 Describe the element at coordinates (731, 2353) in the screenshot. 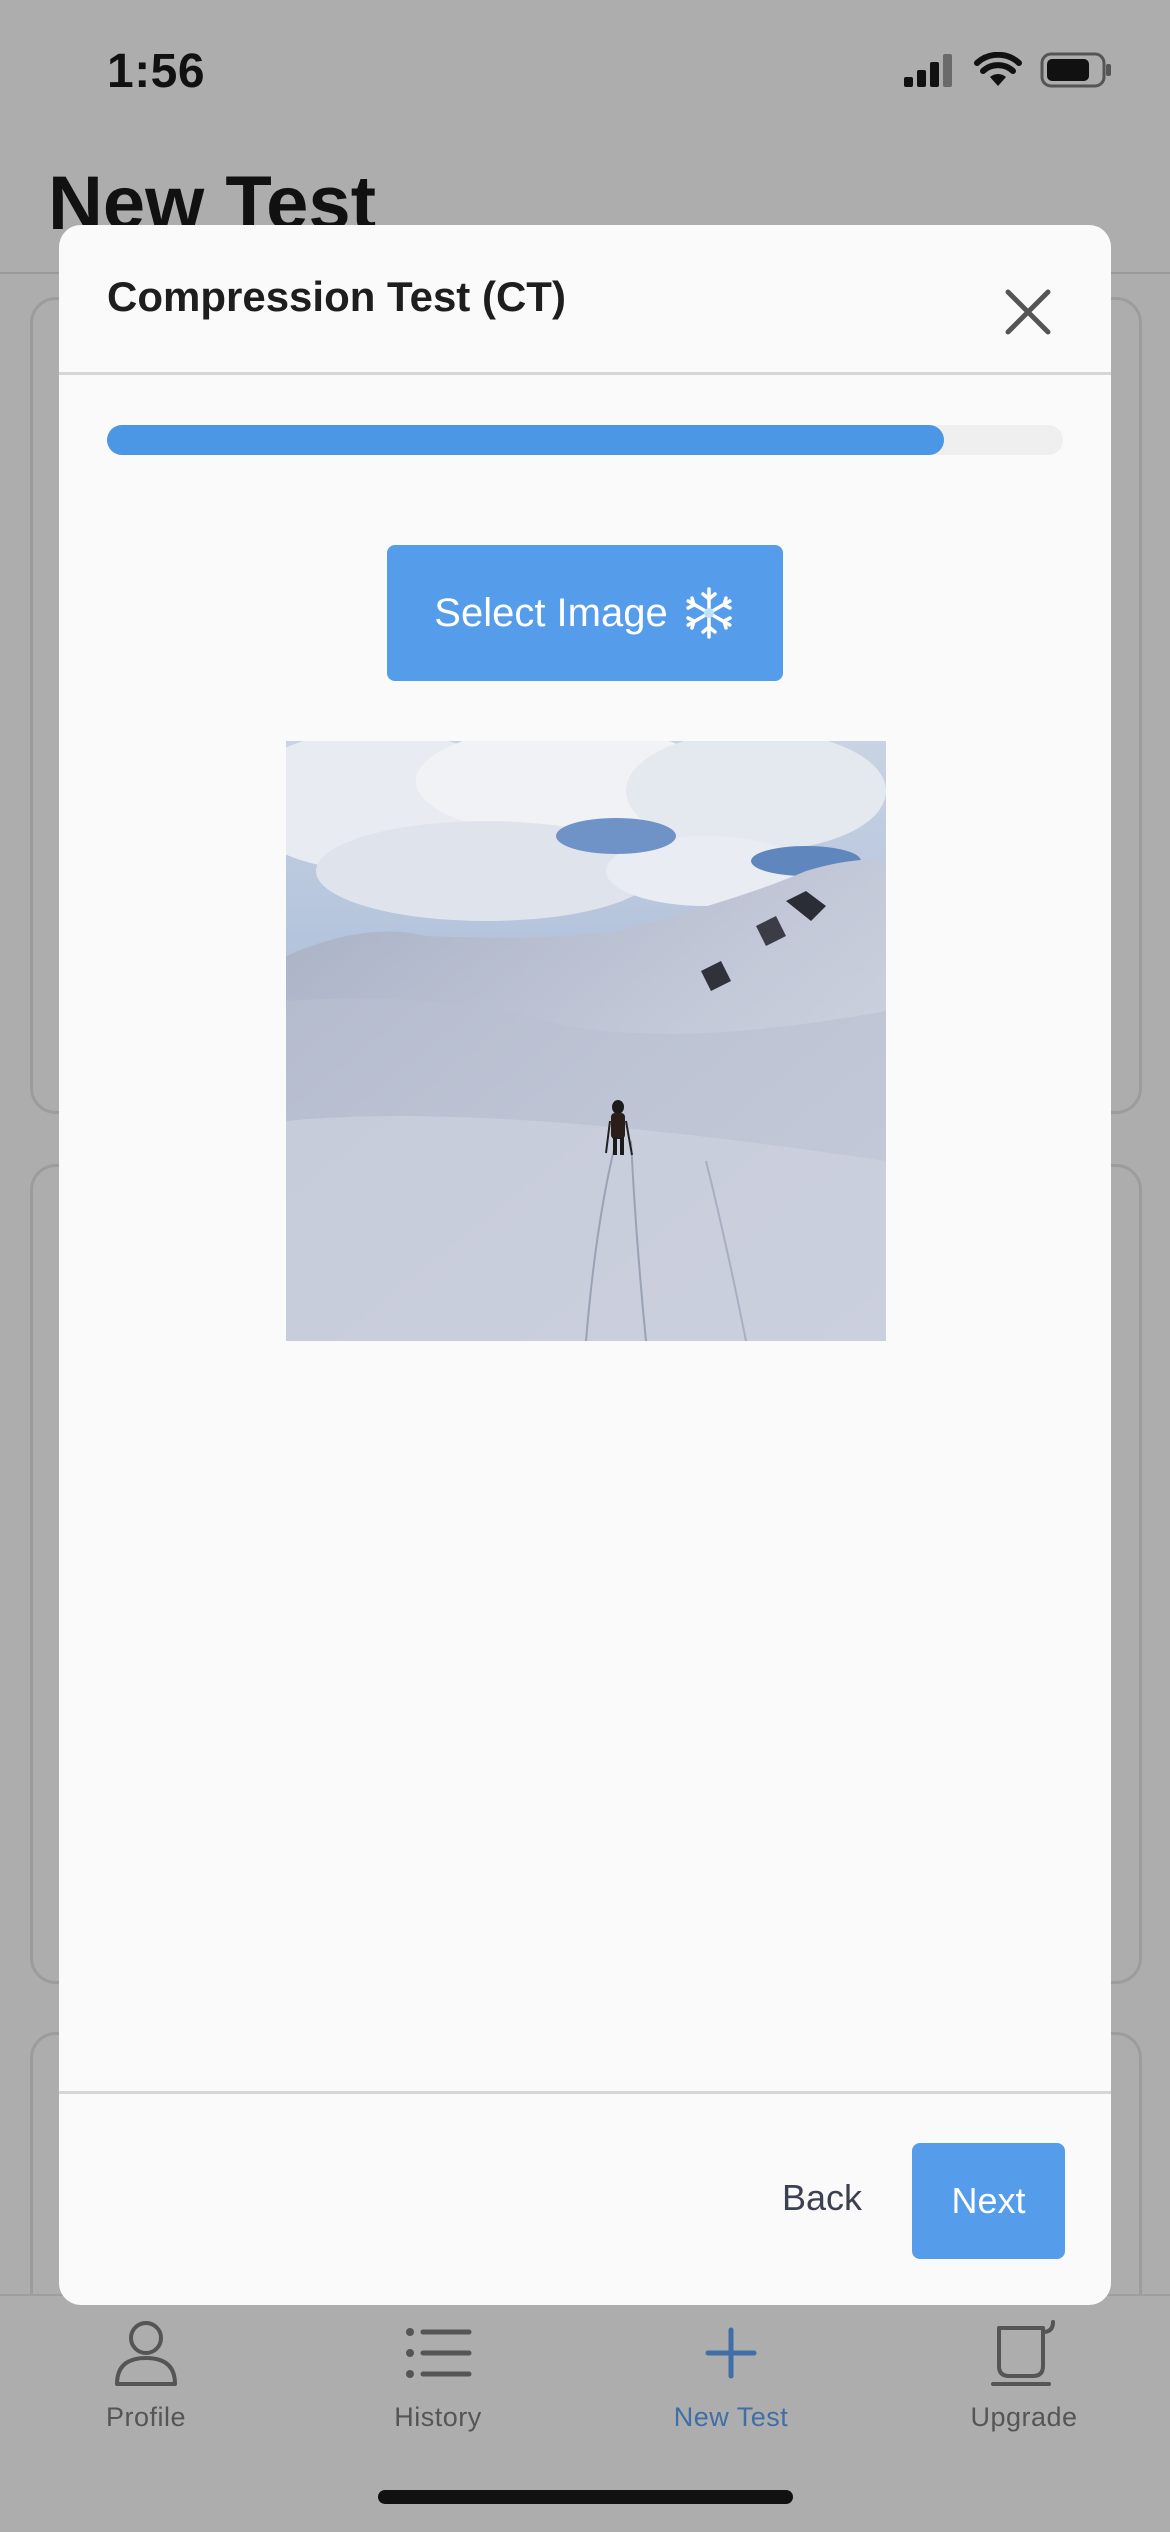

I see `plus-icon` at that location.